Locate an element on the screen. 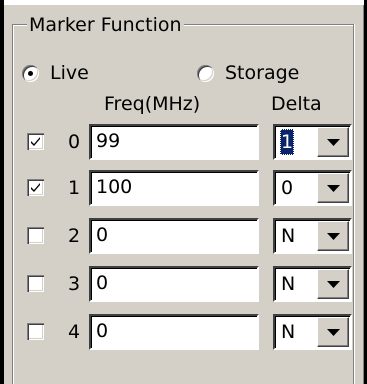 Image resolution: width=367 pixels, height=384 pixels. marker-index: 1 is located at coordinates (74, 188).